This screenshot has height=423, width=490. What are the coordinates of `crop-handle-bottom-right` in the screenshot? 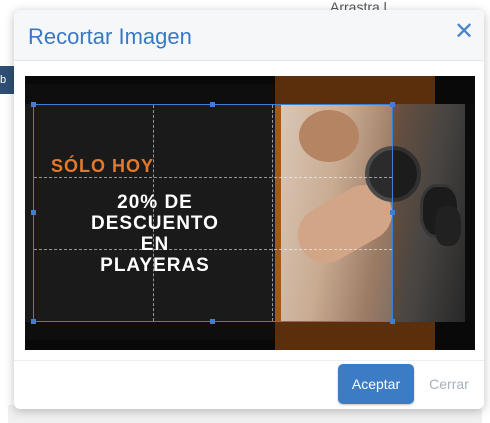 It's located at (392, 321).